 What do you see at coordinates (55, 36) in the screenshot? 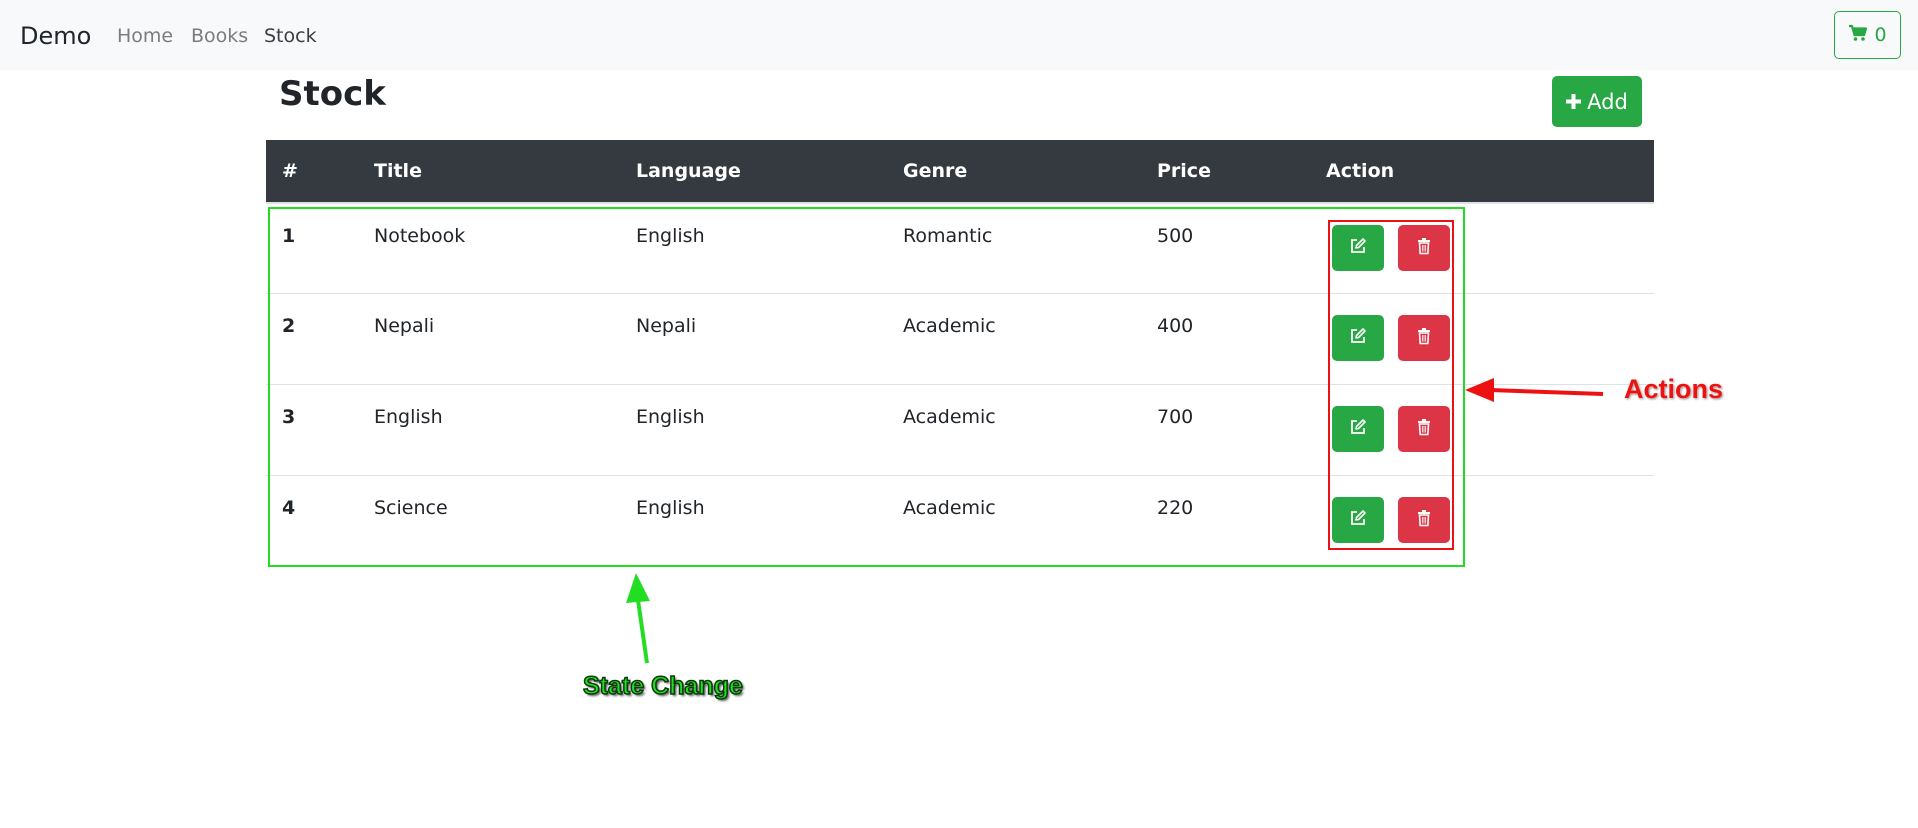
I see `brand-link: Demo` at bounding box center [55, 36].